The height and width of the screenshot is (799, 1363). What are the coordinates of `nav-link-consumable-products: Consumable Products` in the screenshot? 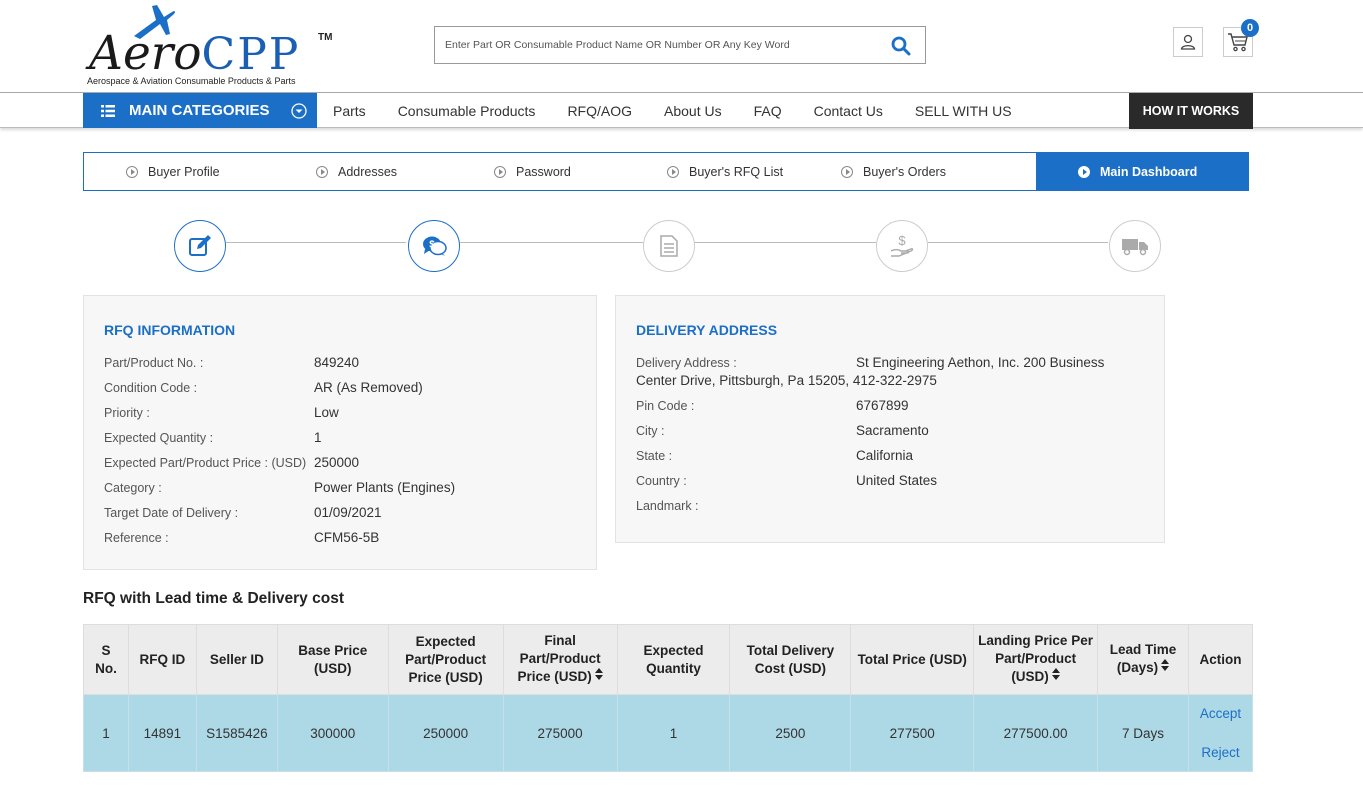 It's located at (467, 111).